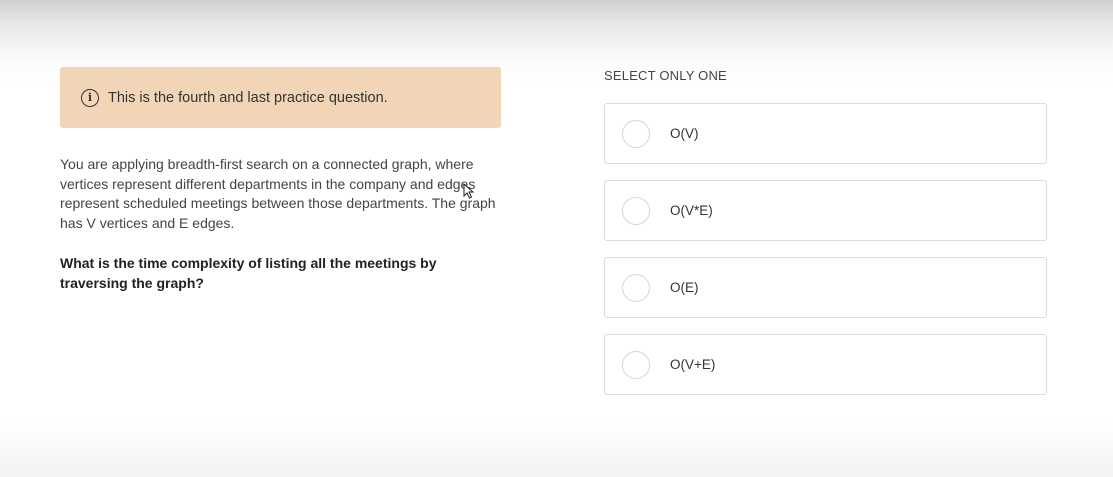  What do you see at coordinates (693, 364) in the screenshot?
I see `answer-option-label: O(V+E)` at bounding box center [693, 364].